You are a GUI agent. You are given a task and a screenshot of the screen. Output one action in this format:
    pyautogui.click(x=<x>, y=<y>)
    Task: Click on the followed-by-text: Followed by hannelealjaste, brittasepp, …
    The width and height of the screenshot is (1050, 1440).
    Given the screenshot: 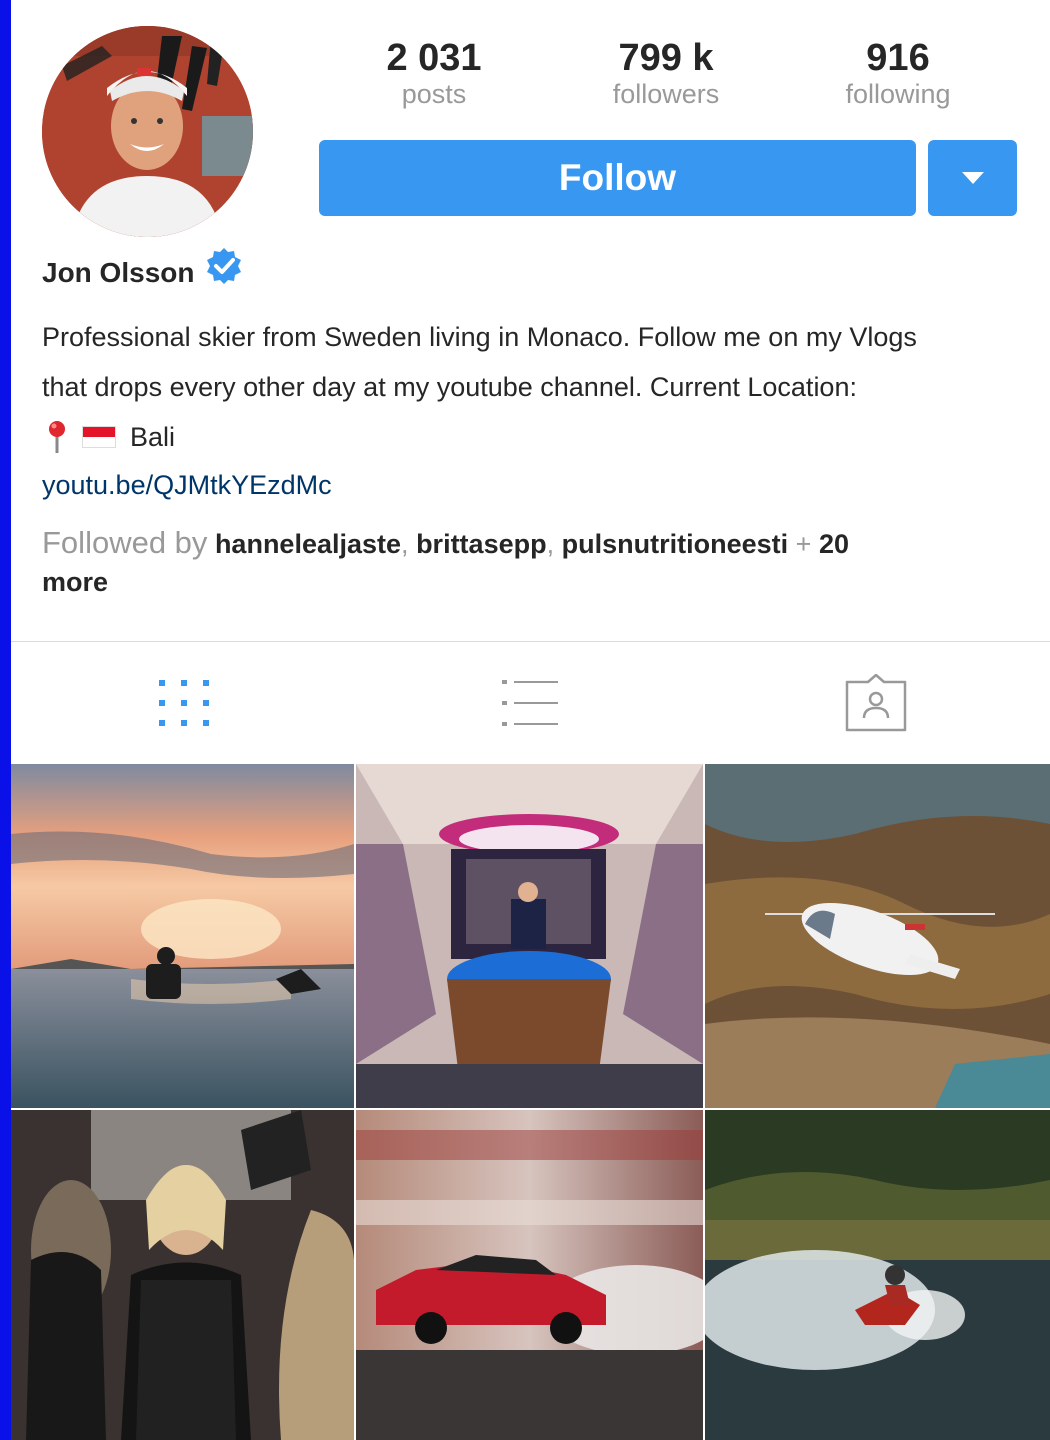 What is the action you would take?
    pyautogui.click(x=445, y=561)
    